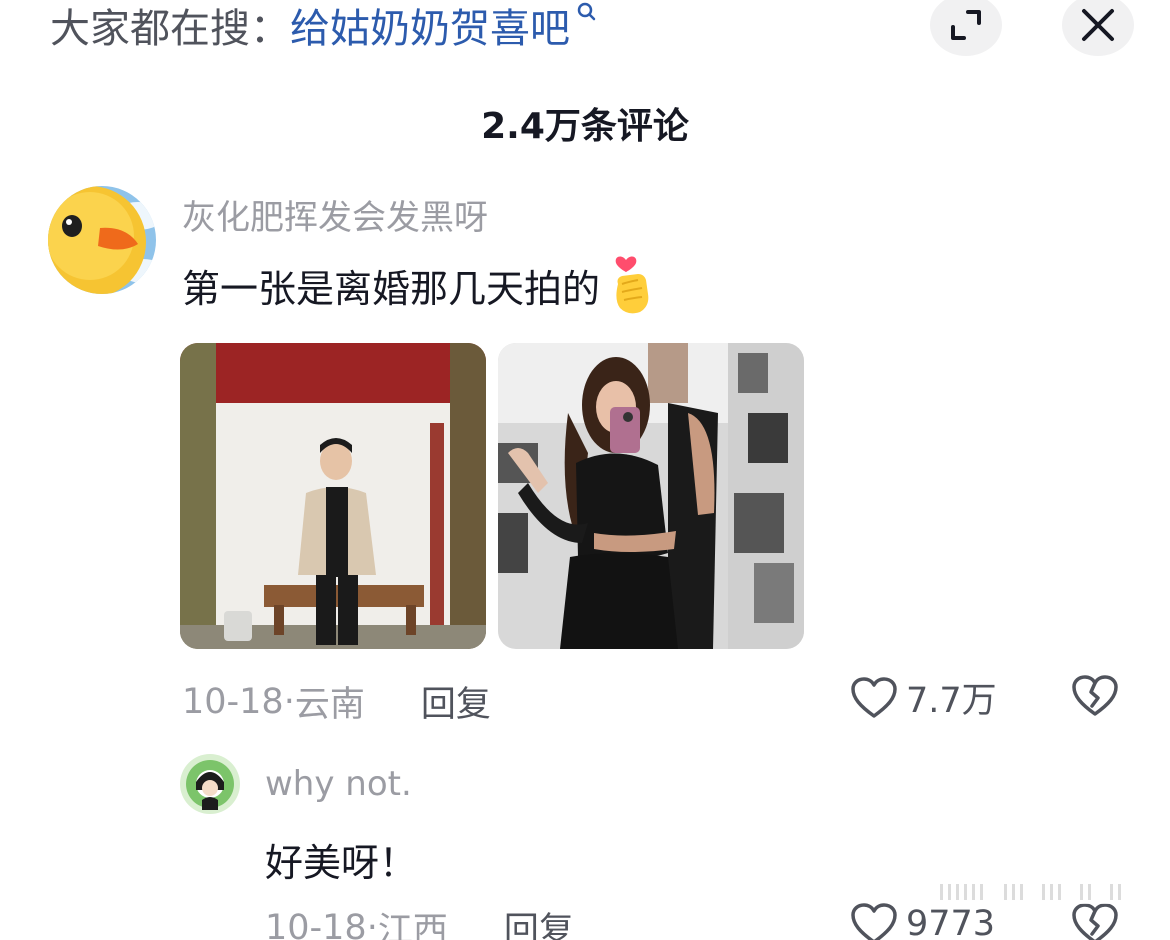 The height and width of the screenshot is (940, 1170). Describe the element at coordinates (412, 925) in the screenshot. I see `reply-location: 江西` at that location.